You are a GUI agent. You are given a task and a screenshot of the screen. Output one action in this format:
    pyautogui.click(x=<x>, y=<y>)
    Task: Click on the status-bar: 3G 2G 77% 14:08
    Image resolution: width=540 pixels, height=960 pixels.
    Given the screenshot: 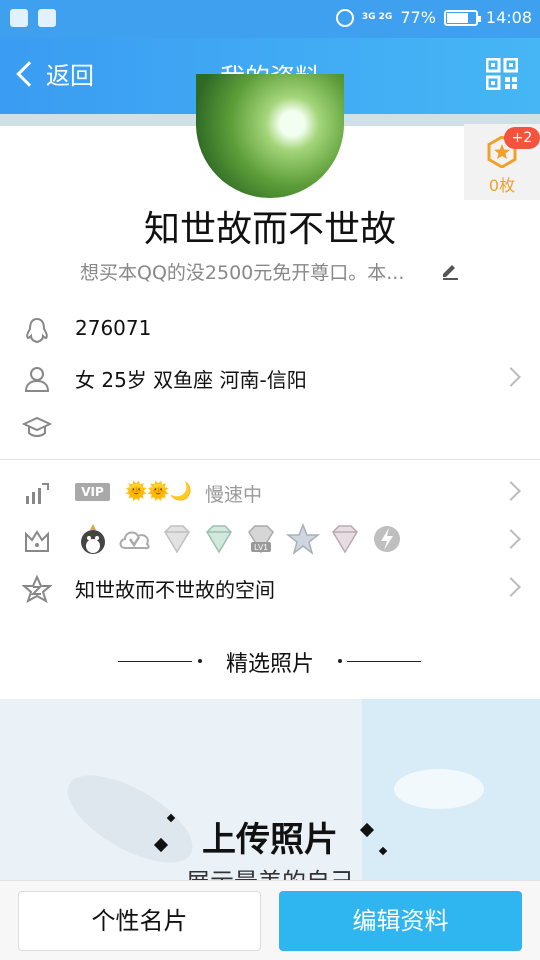 What is the action you would take?
    pyautogui.click(x=270, y=19)
    